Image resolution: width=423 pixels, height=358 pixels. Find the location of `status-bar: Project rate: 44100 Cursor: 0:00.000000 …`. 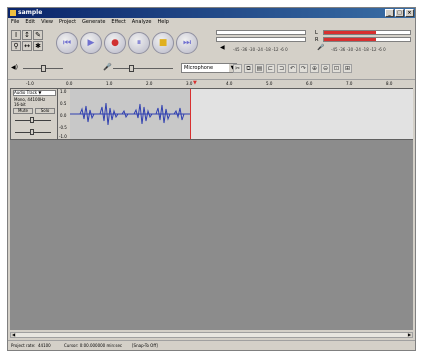

status-bar: Project rate: 44100 Cursor: 0:00.000000 … is located at coordinates (211, 345).